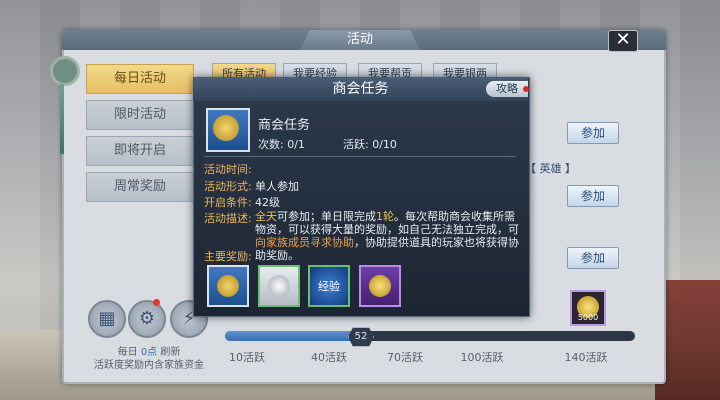  What do you see at coordinates (228, 202) in the screenshot?
I see `condition-label: 开启条件:` at bounding box center [228, 202].